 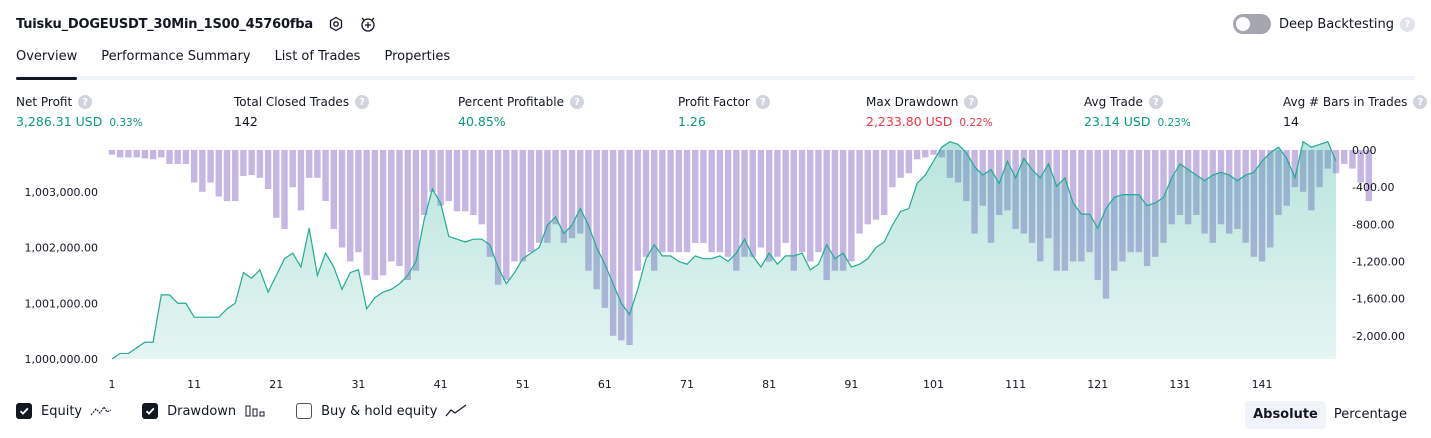 What do you see at coordinates (358, 384) in the screenshot?
I see `x-tick-label: 31` at bounding box center [358, 384].